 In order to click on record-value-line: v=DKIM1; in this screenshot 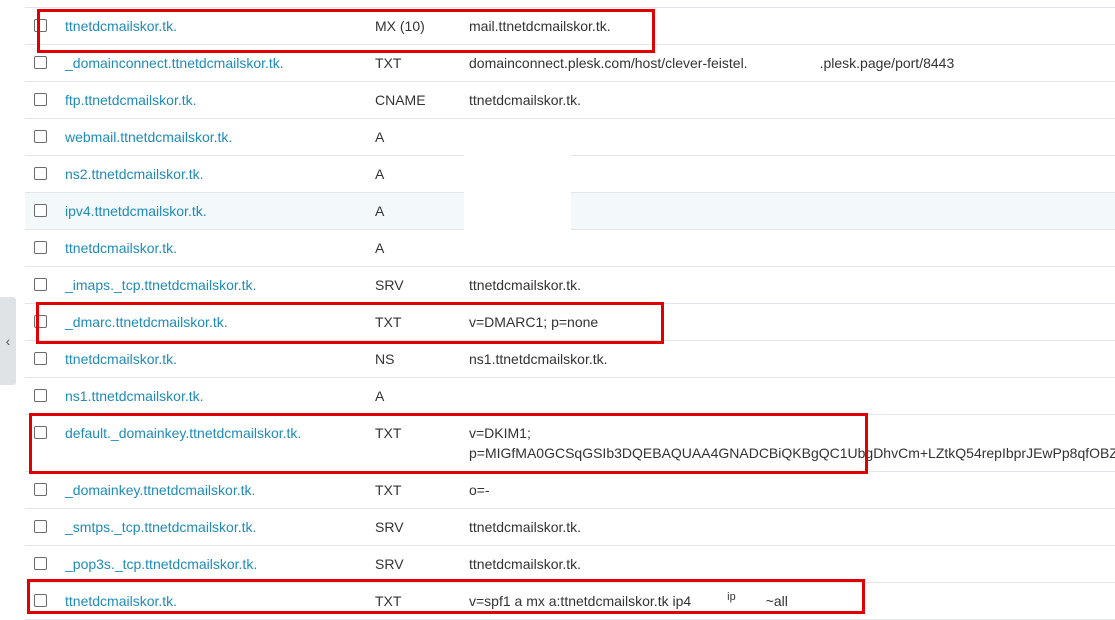, I will do `click(500, 433)`.